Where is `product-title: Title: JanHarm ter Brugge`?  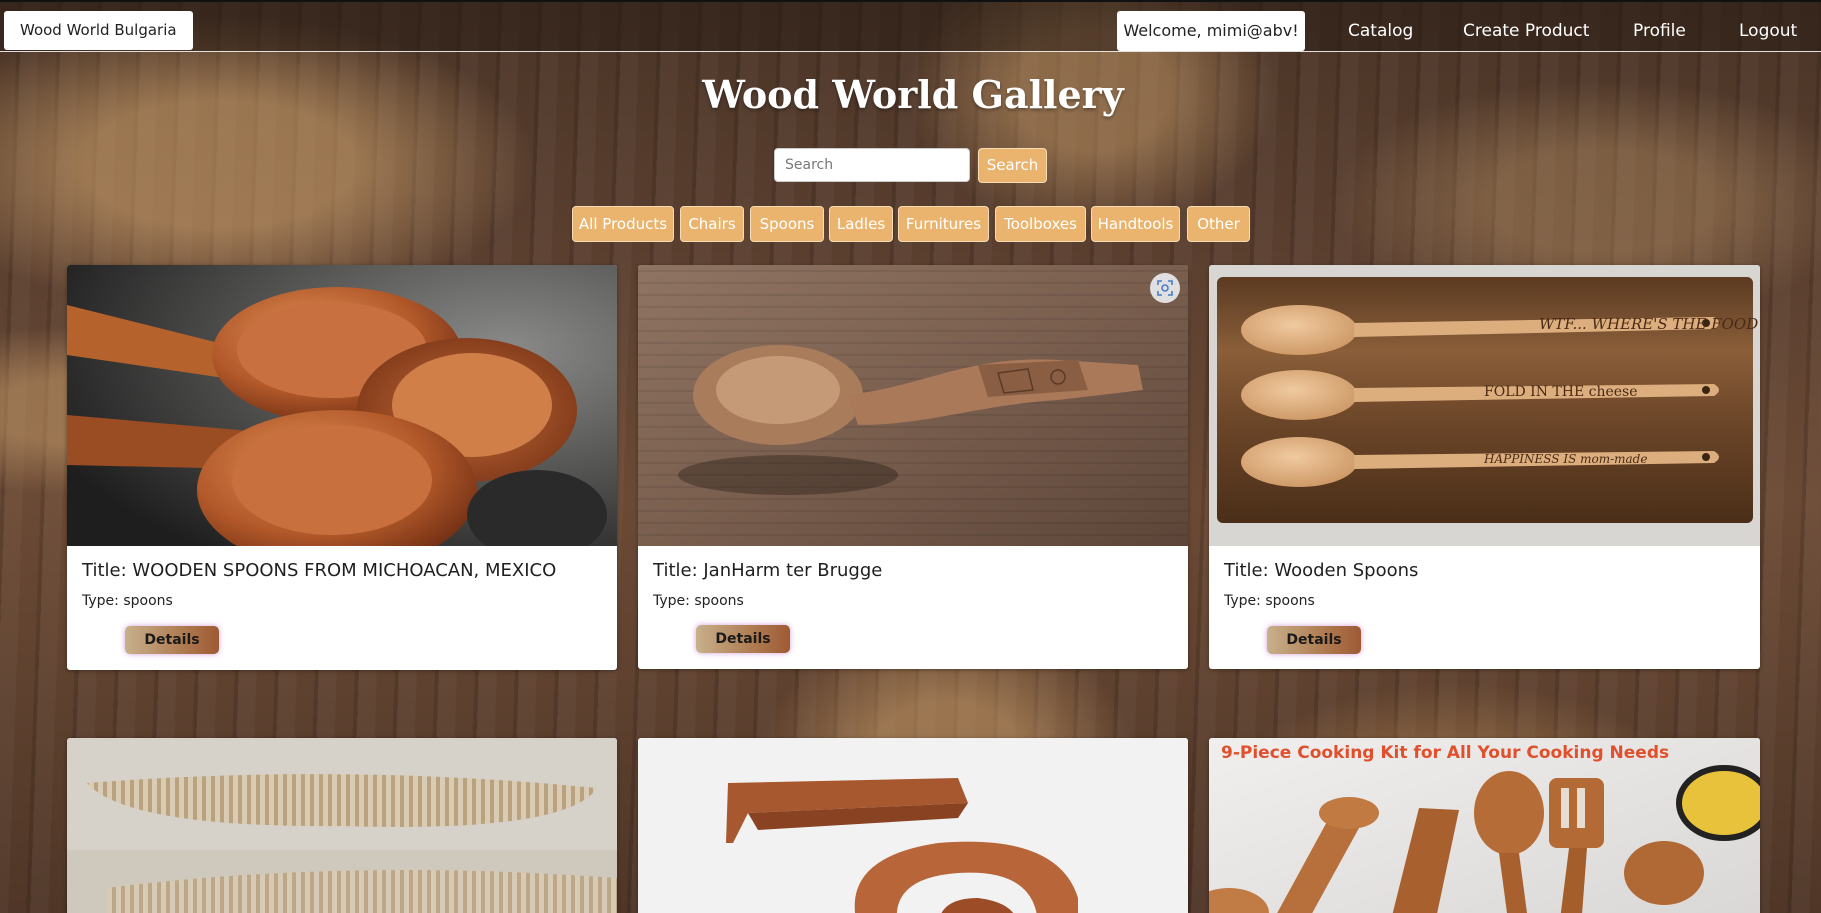
product-title: Title: JanHarm ter Brugge is located at coordinates (768, 570).